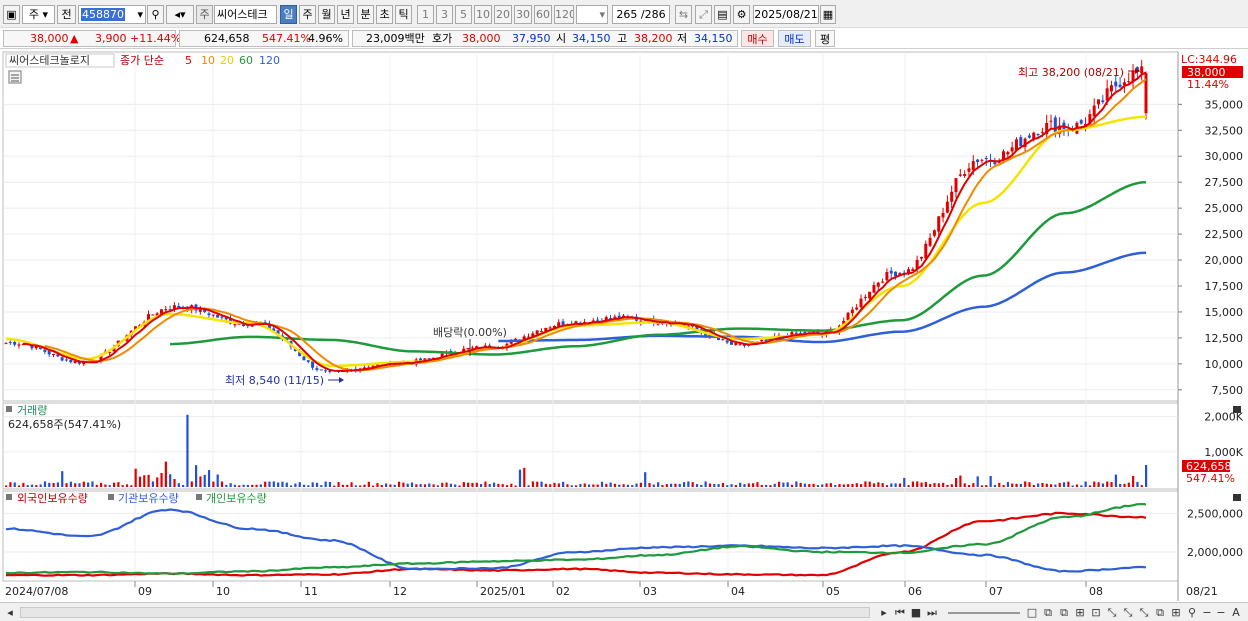 This screenshot has width=1248, height=621. I want to click on tab-second: 초, so click(384, 14).